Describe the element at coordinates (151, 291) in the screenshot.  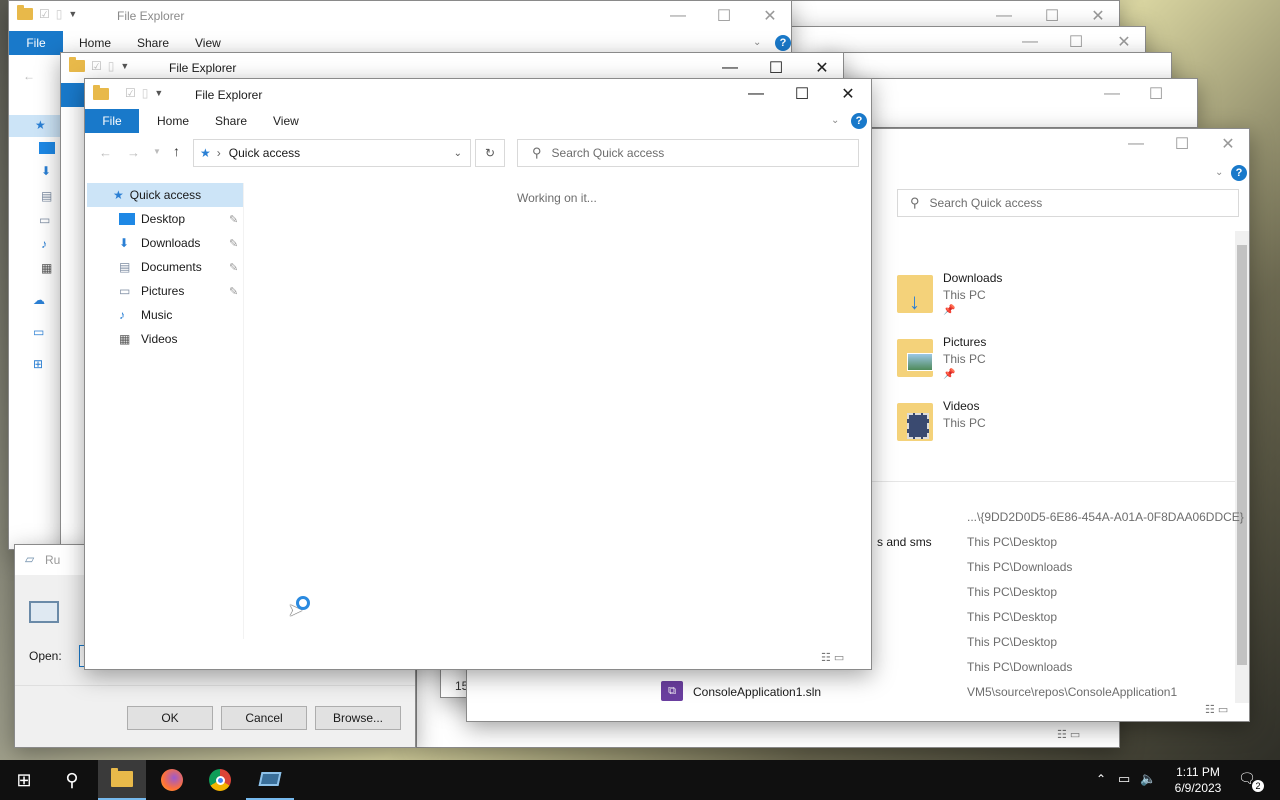
I see `nav-item-pictures: ▭ Pictures` at that location.